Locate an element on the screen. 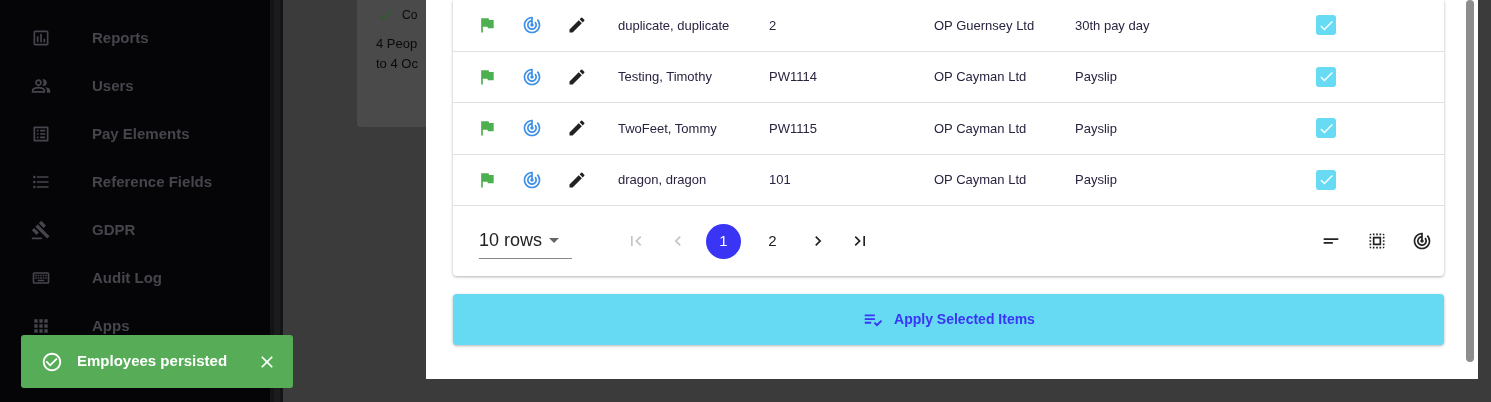  employee-name: duplicate, duplicate is located at coordinates (674, 25).